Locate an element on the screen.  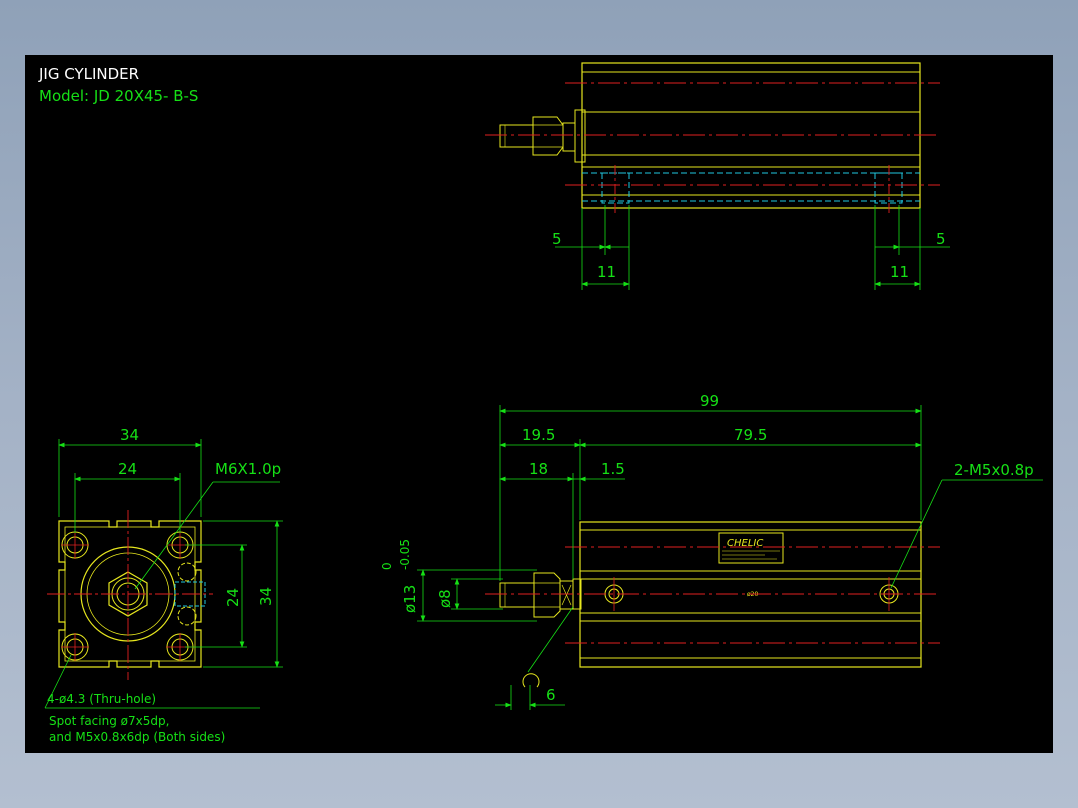
top-dim-left-5: 5 is located at coordinates (557, 239).